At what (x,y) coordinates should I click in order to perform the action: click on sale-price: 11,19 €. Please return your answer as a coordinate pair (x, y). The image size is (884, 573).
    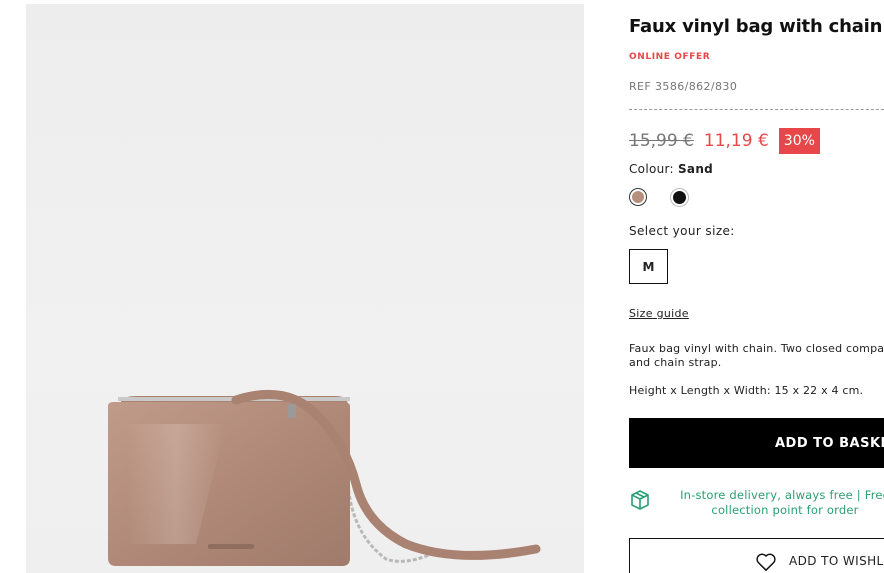
    Looking at the image, I should click on (736, 141).